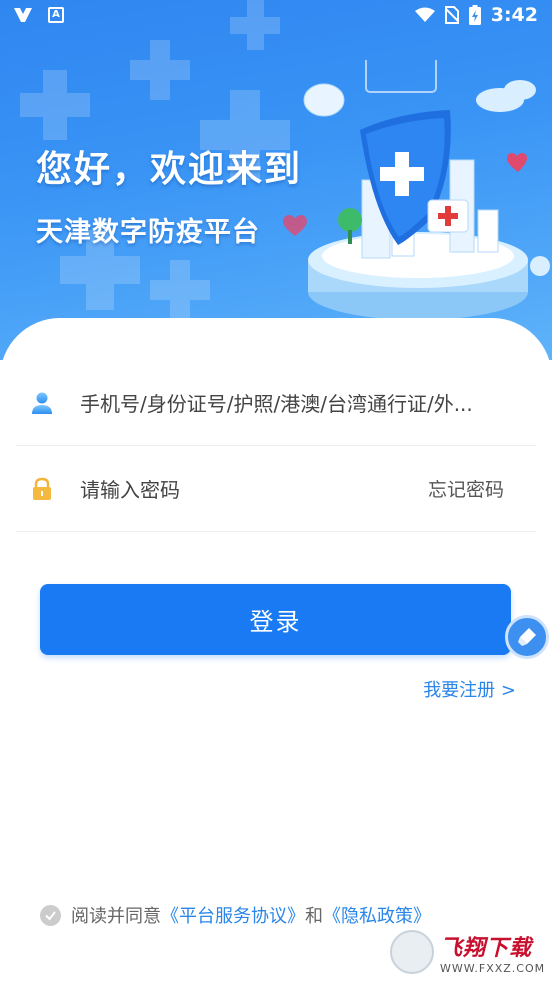 The image size is (552, 983). Describe the element at coordinates (486, 948) in the screenshot. I see `watermark-brand: 飞翔下载` at that location.